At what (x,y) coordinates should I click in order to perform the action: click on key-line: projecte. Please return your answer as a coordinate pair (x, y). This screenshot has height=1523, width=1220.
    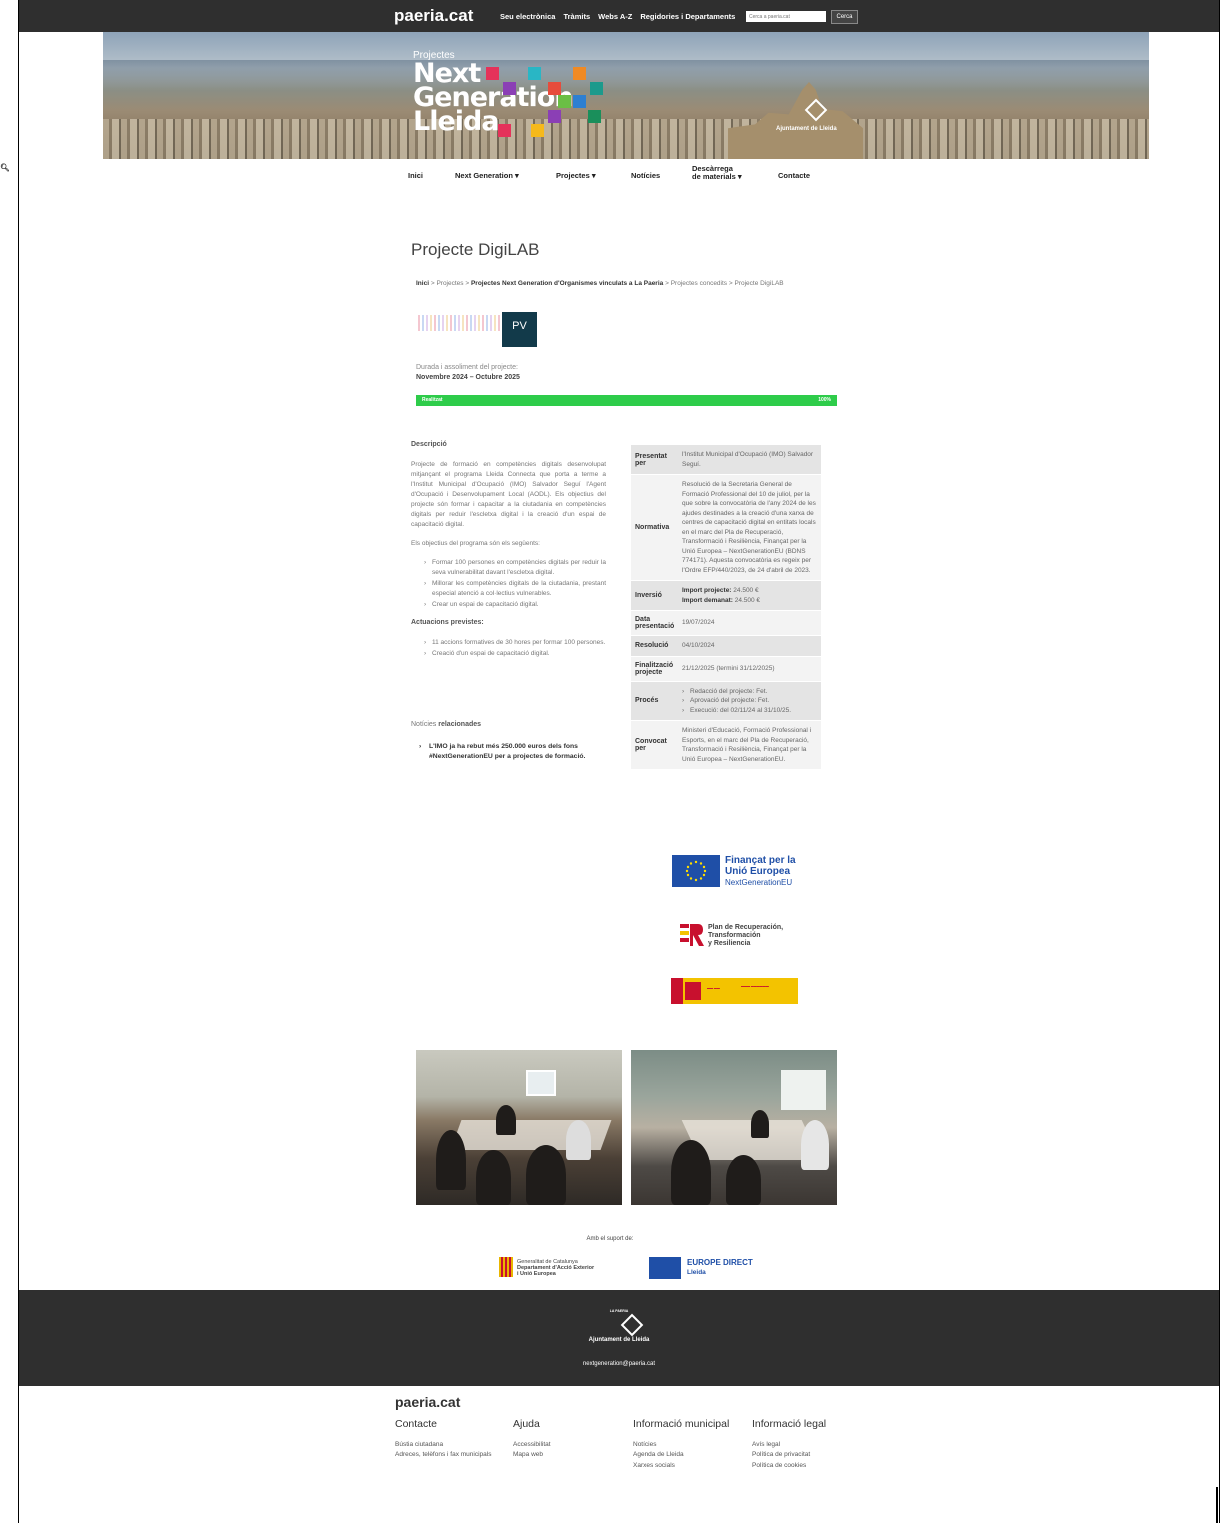
    Looking at the image, I should click on (649, 672).